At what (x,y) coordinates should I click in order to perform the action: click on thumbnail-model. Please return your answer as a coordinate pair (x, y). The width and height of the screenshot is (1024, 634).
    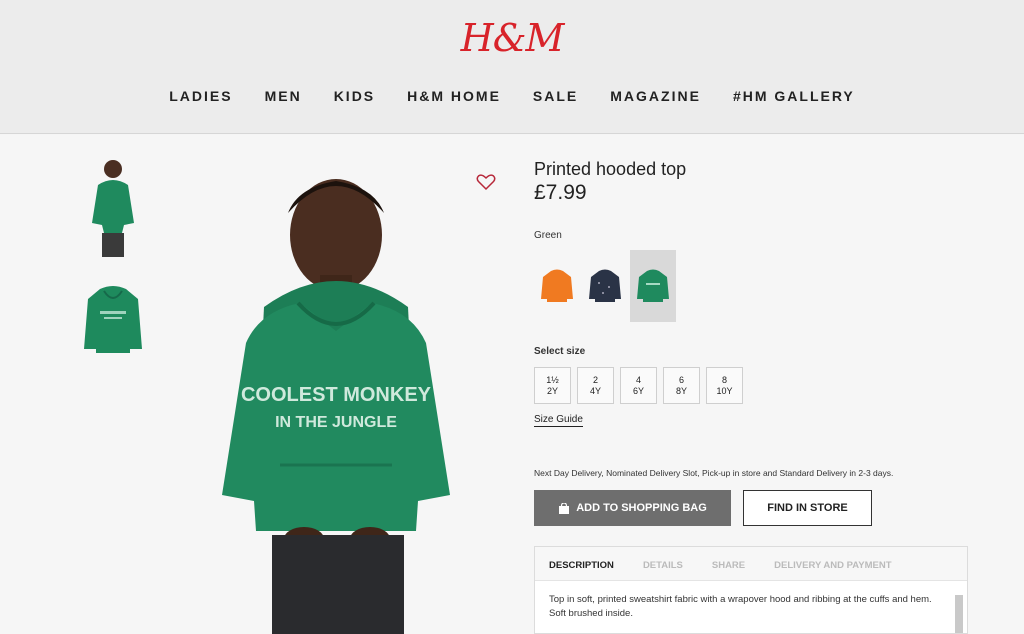
    Looking at the image, I should click on (113, 208).